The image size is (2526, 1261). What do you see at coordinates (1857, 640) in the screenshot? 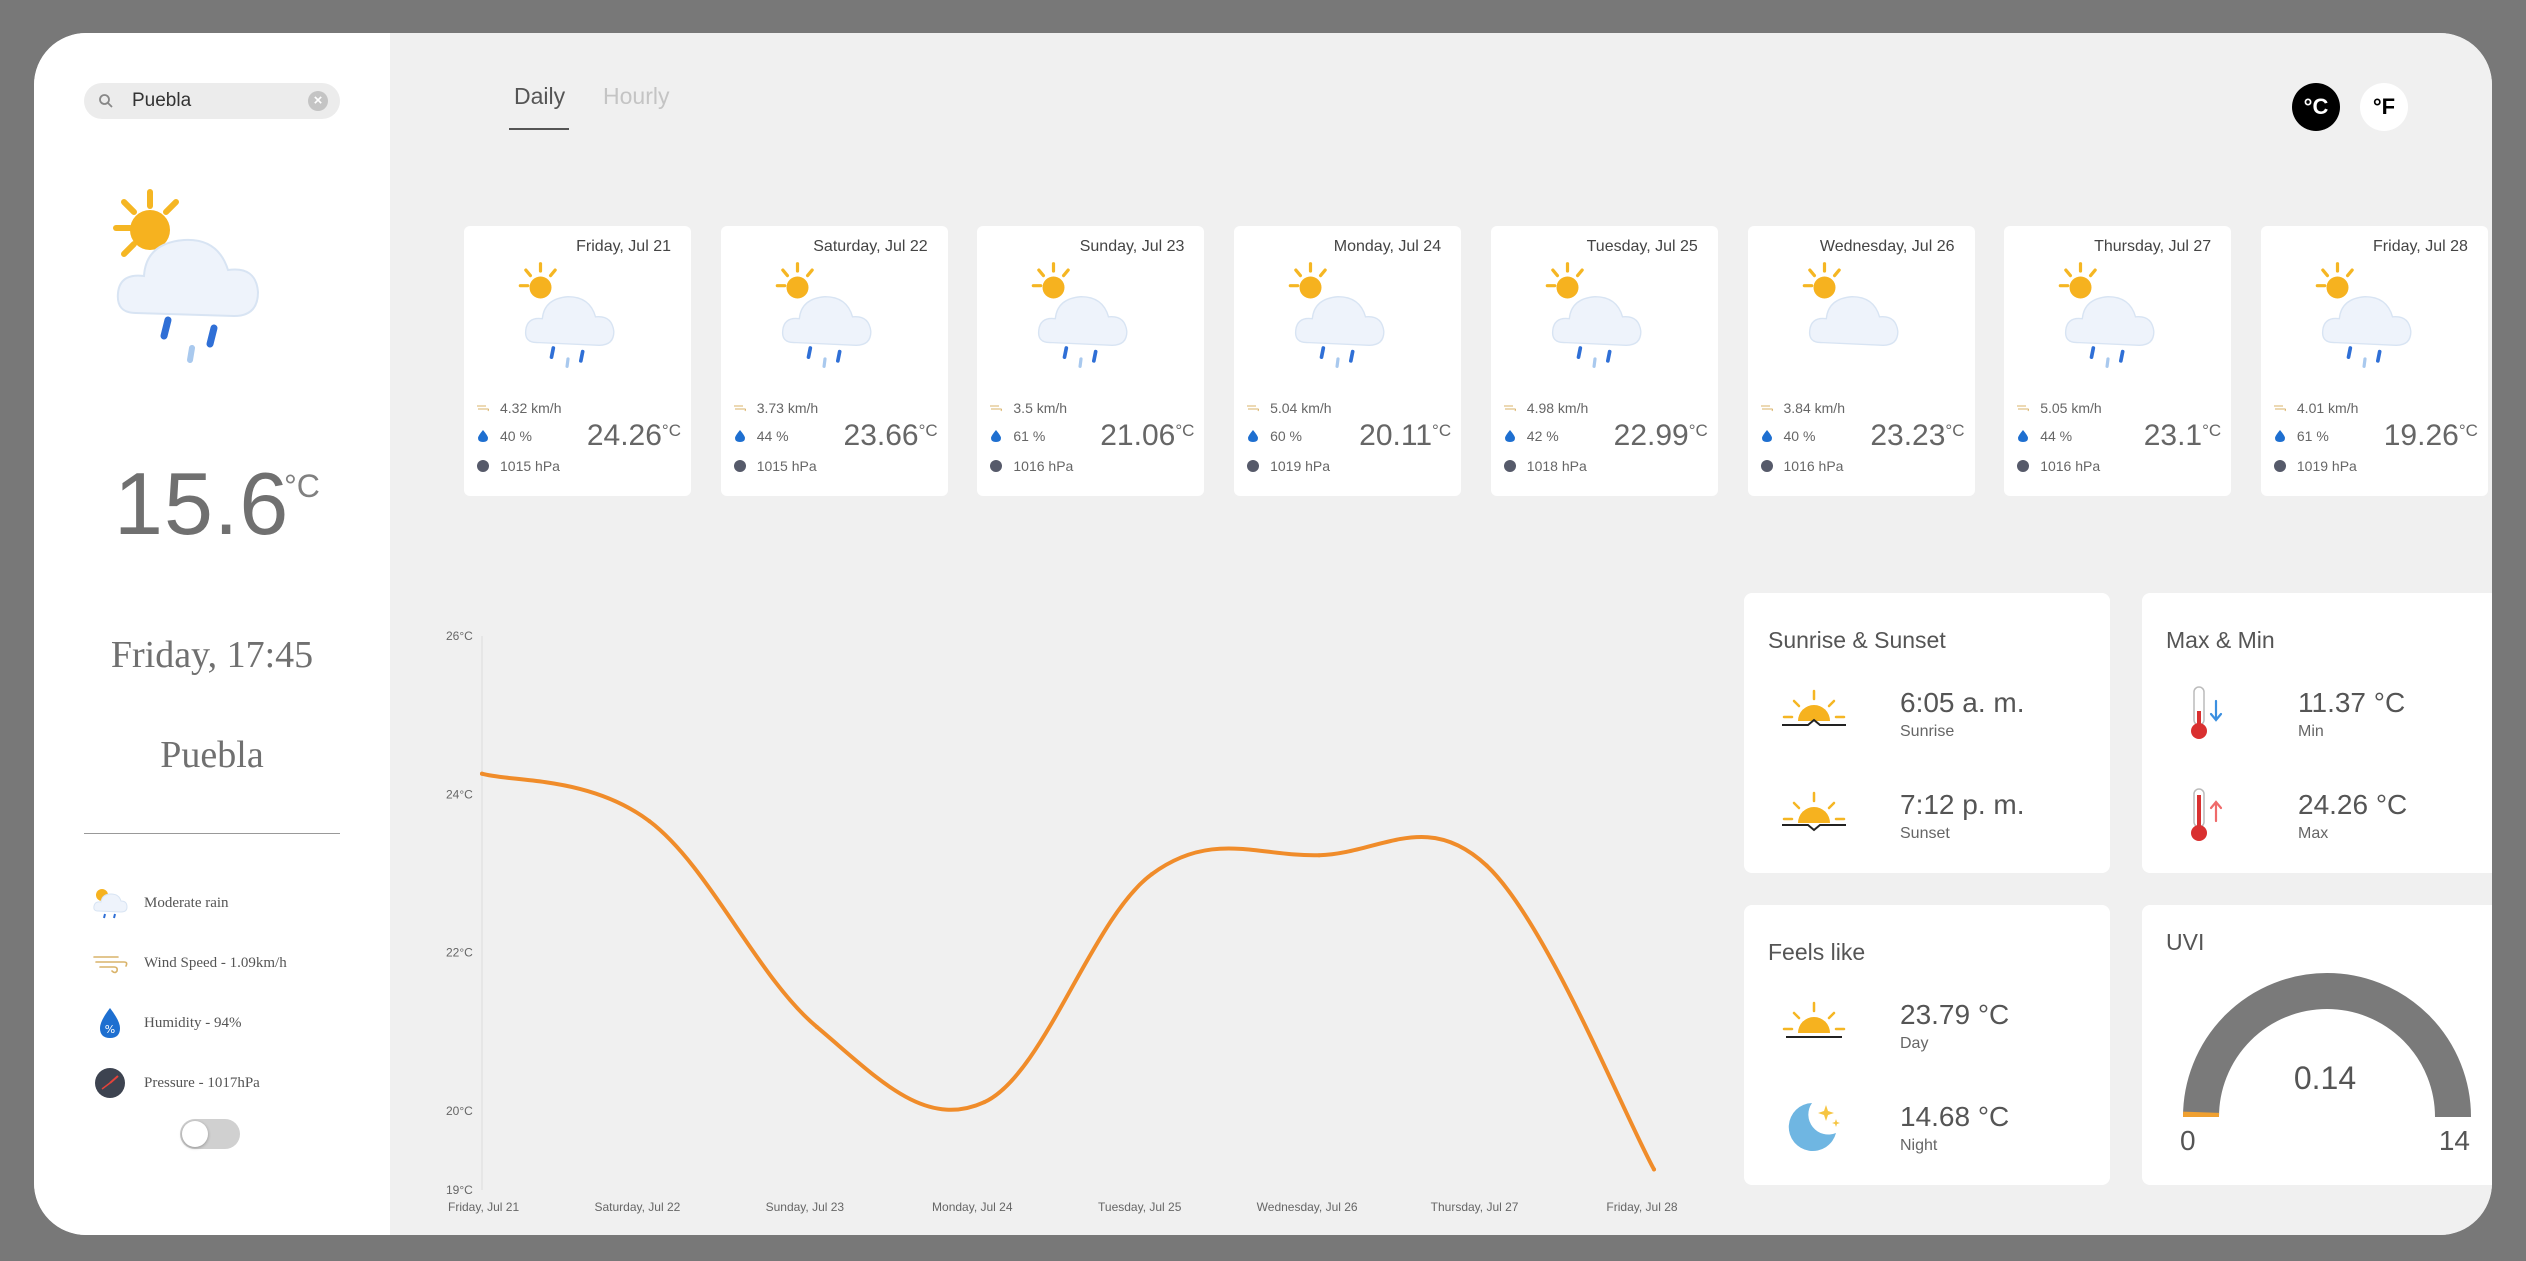
I see `panel-title: Sunrise & Sunset` at bounding box center [1857, 640].